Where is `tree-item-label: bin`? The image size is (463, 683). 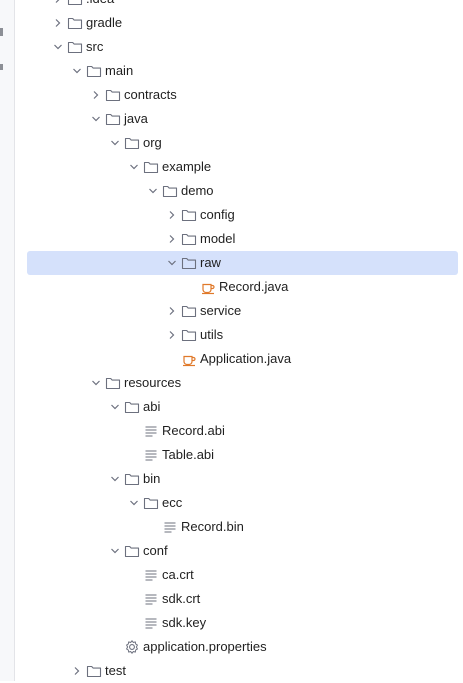
tree-item-label: bin is located at coordinates (152, 478).